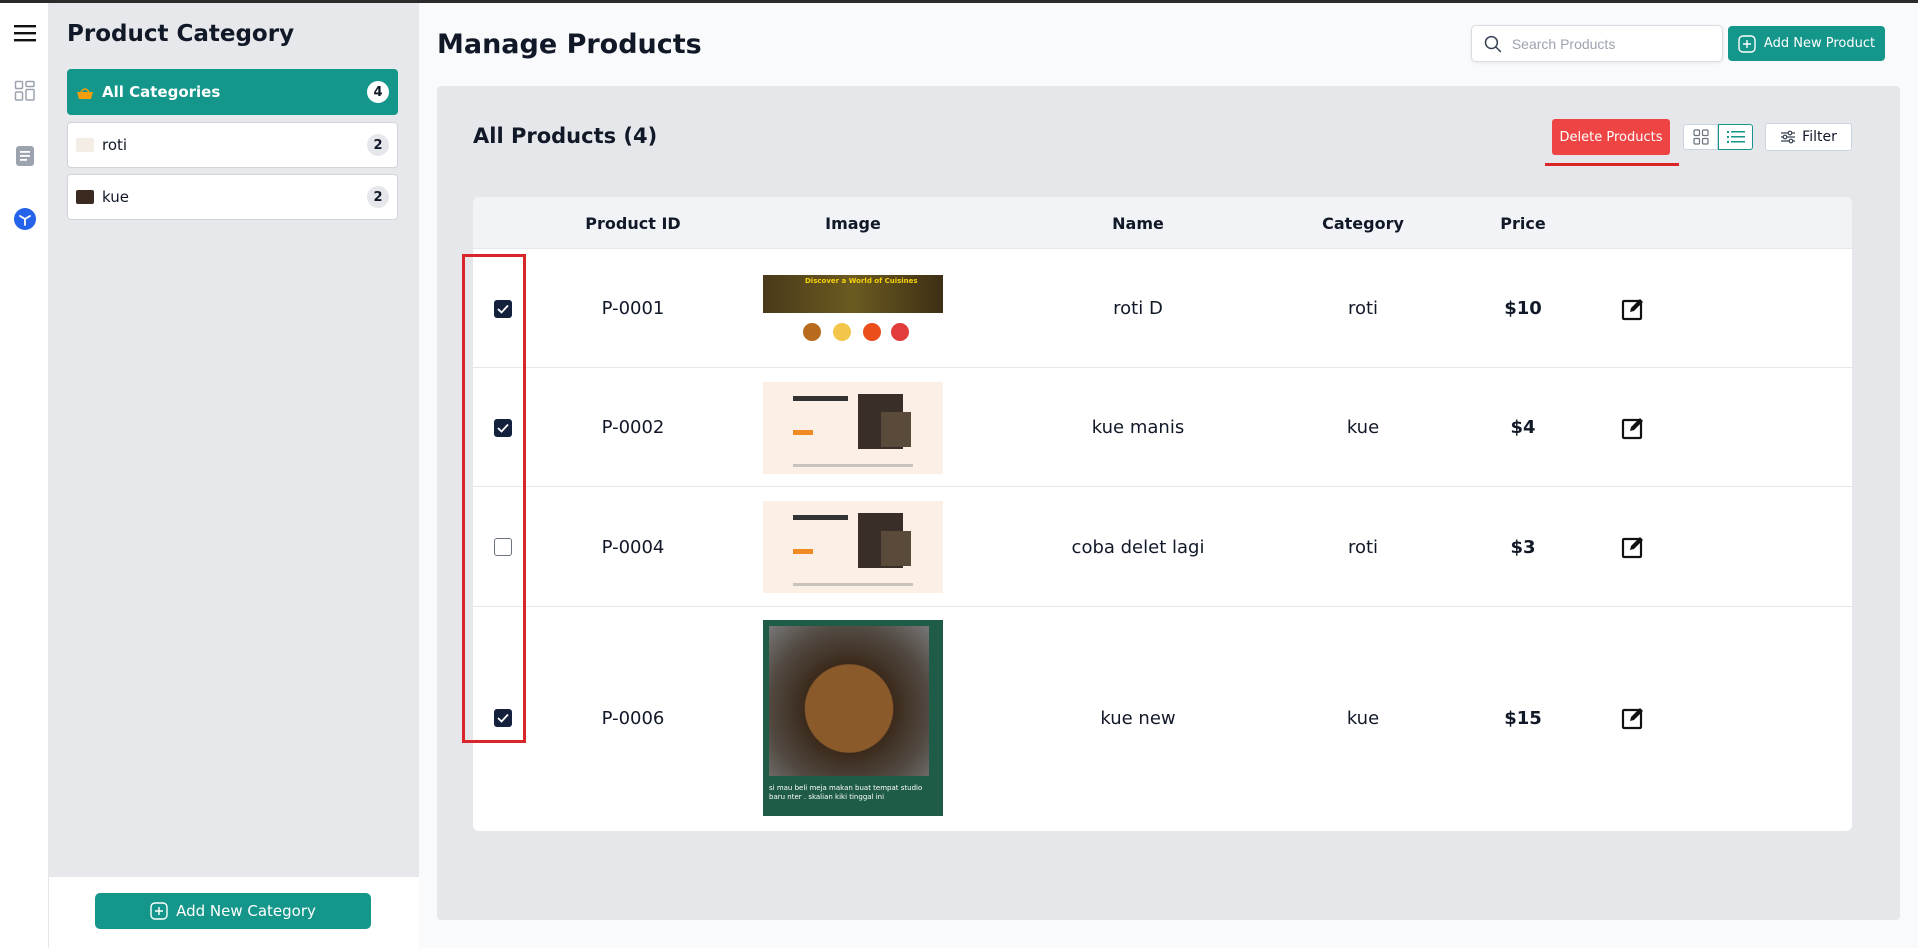 This screenshot has height=951, width=1918. Describe the element at coordinates (861, 280) in the screenshot. I see `image-banner-text: Discover a World of Cuisines` at that location.